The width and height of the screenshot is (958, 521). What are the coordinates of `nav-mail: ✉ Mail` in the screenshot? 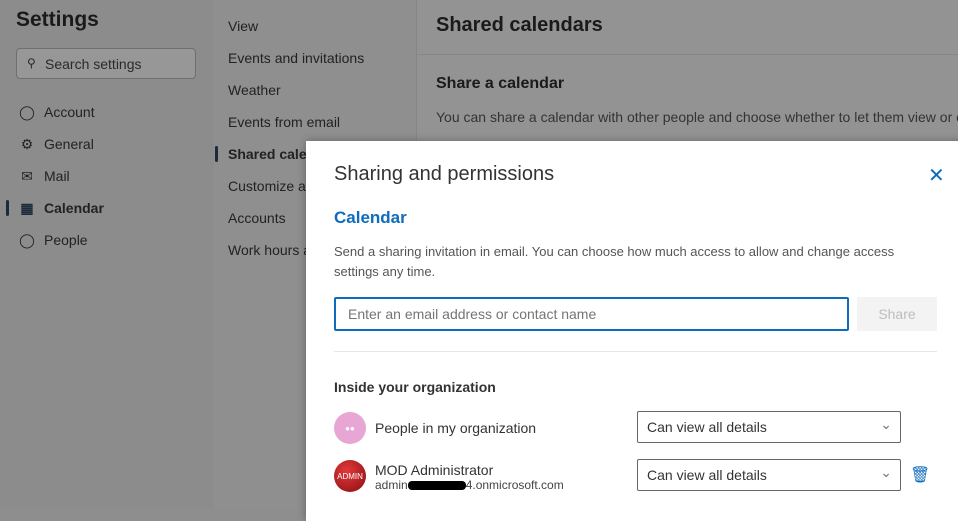 It's located at (107, 176).